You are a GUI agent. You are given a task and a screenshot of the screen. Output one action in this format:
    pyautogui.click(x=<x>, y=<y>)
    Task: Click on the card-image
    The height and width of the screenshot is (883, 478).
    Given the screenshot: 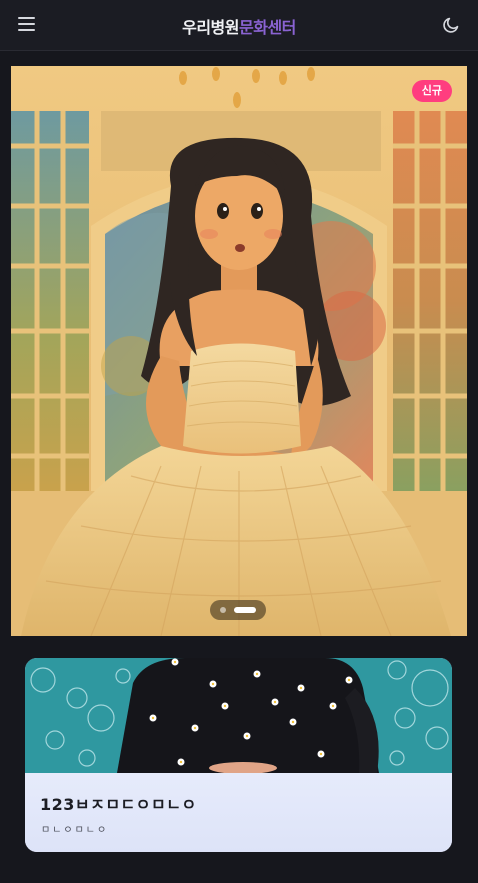 What is the action you would take?
    pyautogui.click(x=238, y=715)
    